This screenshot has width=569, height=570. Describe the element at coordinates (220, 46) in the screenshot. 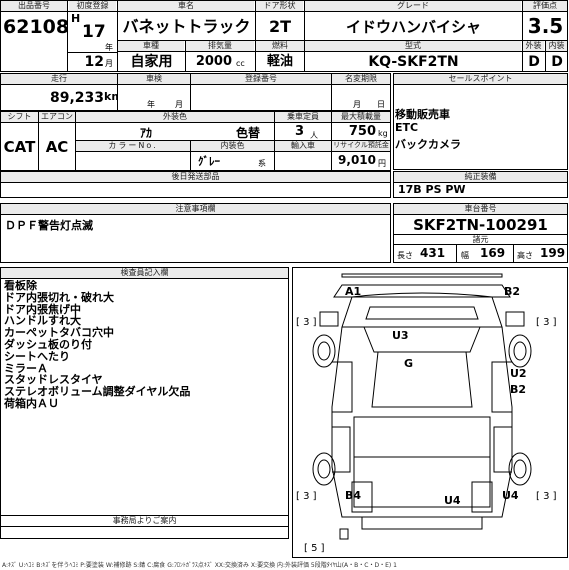

I see `displacement-label: 排気量` at that location.